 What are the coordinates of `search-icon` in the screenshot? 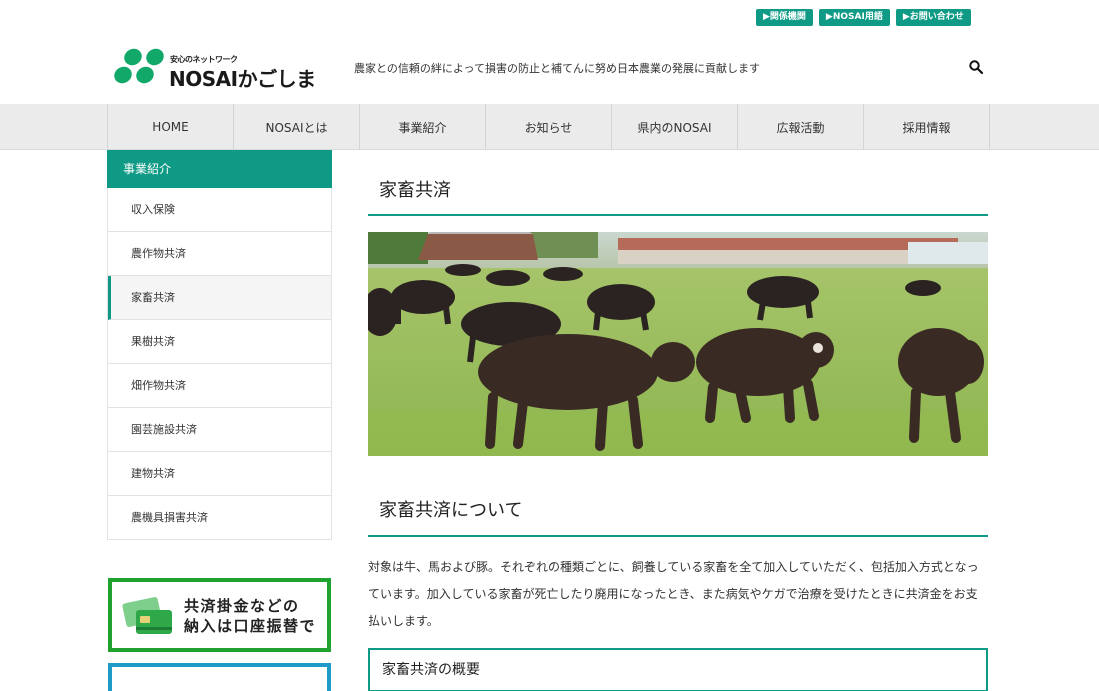 It's located at (976, 67).